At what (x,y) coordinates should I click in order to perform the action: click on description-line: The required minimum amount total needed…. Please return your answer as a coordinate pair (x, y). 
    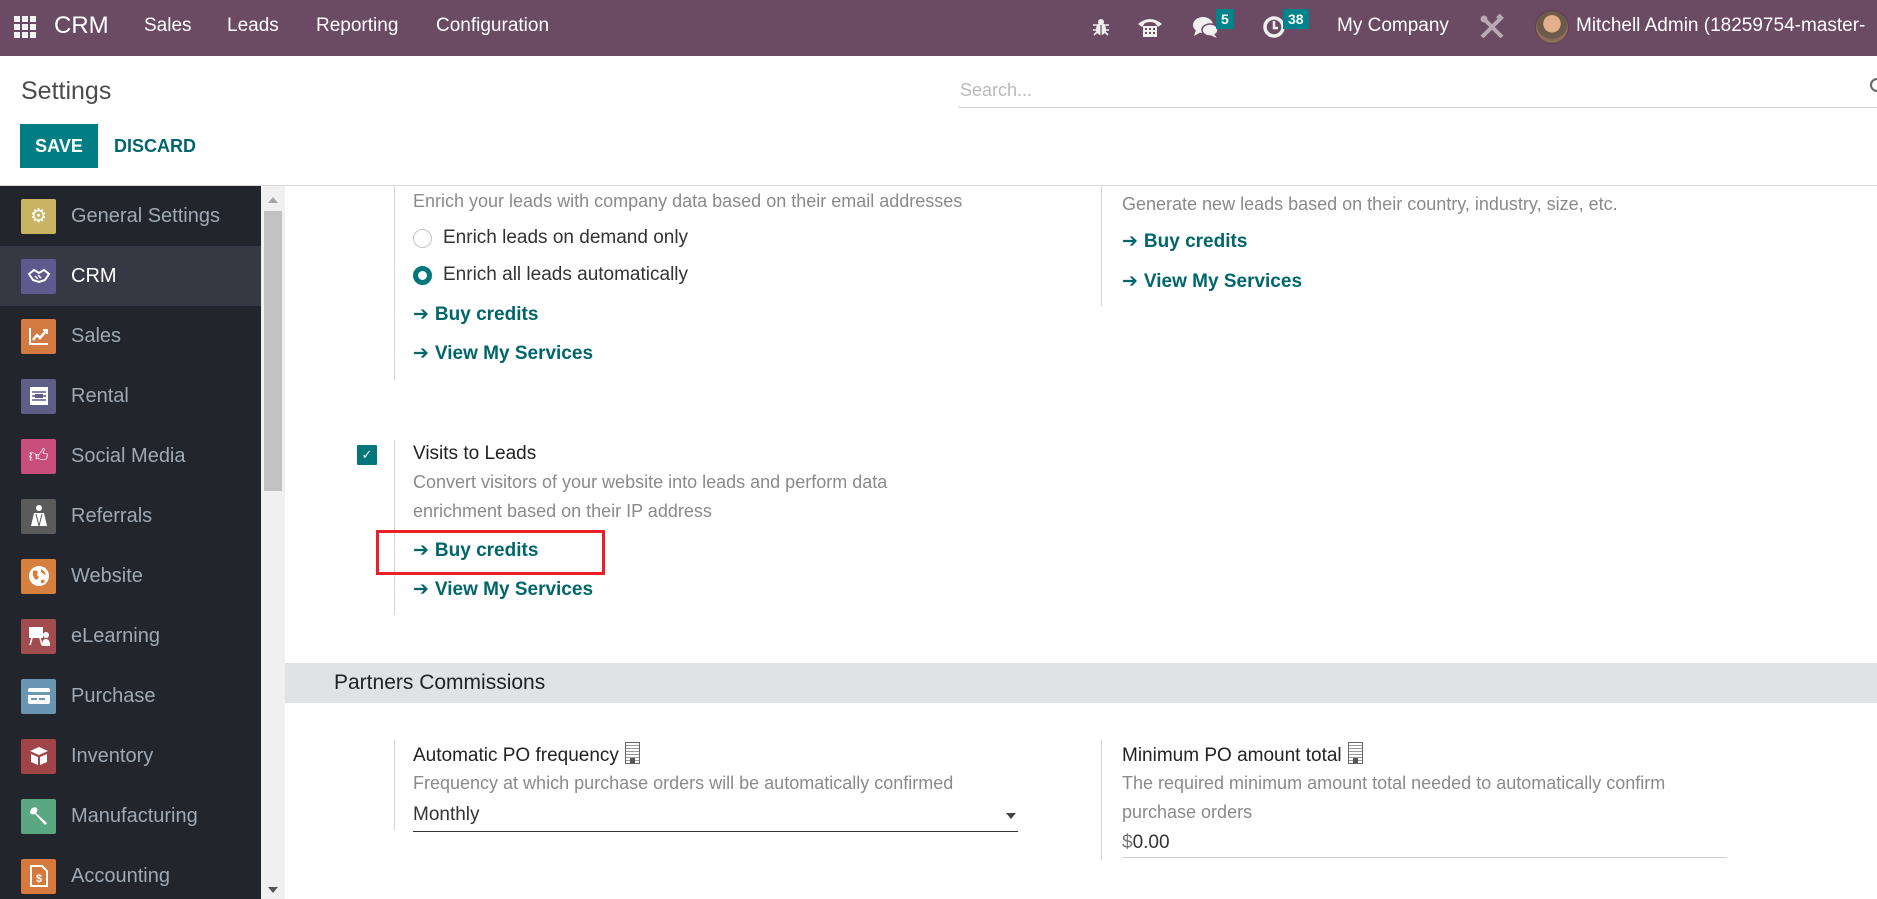
    Looking at the image, I should click on (1394, 783).